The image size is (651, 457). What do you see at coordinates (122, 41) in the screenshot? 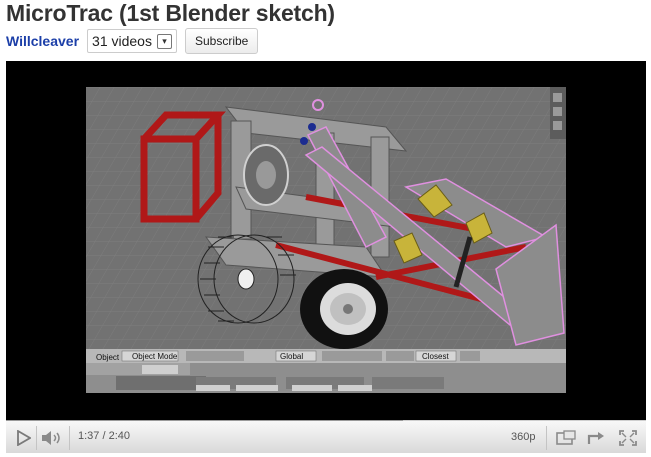
I see `video-count: 31 videos` at bounding box center [122, 41].